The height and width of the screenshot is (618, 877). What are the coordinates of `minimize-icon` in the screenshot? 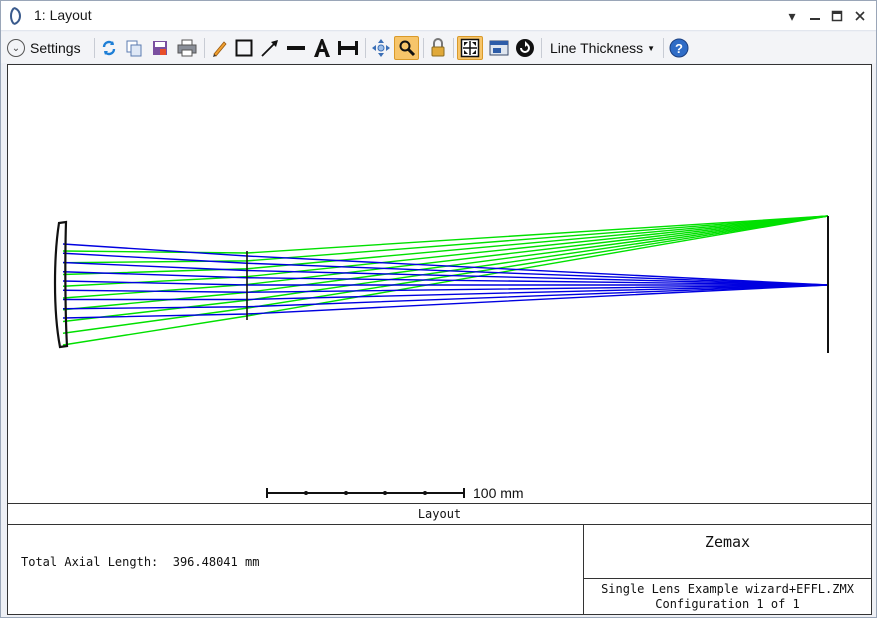 It's located at (815, 16).